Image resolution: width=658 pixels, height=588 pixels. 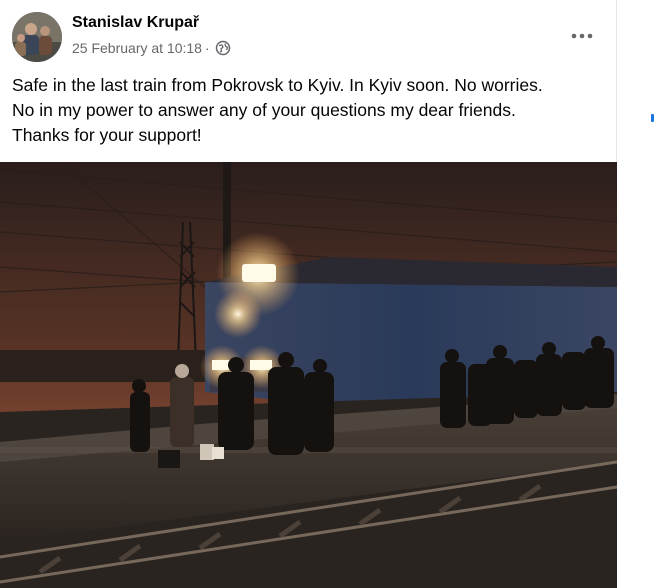 I want to click on post-text-line: Thanks for your support!, so click(x=107, y=135).